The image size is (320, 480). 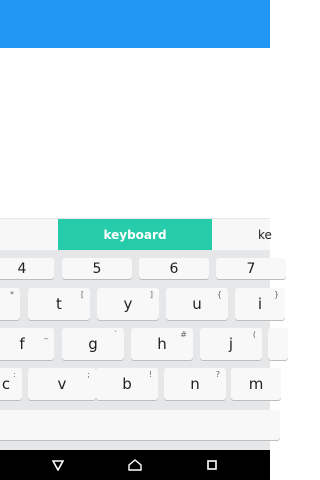 I want to click on key-label: v, so click(x=62, y=384).